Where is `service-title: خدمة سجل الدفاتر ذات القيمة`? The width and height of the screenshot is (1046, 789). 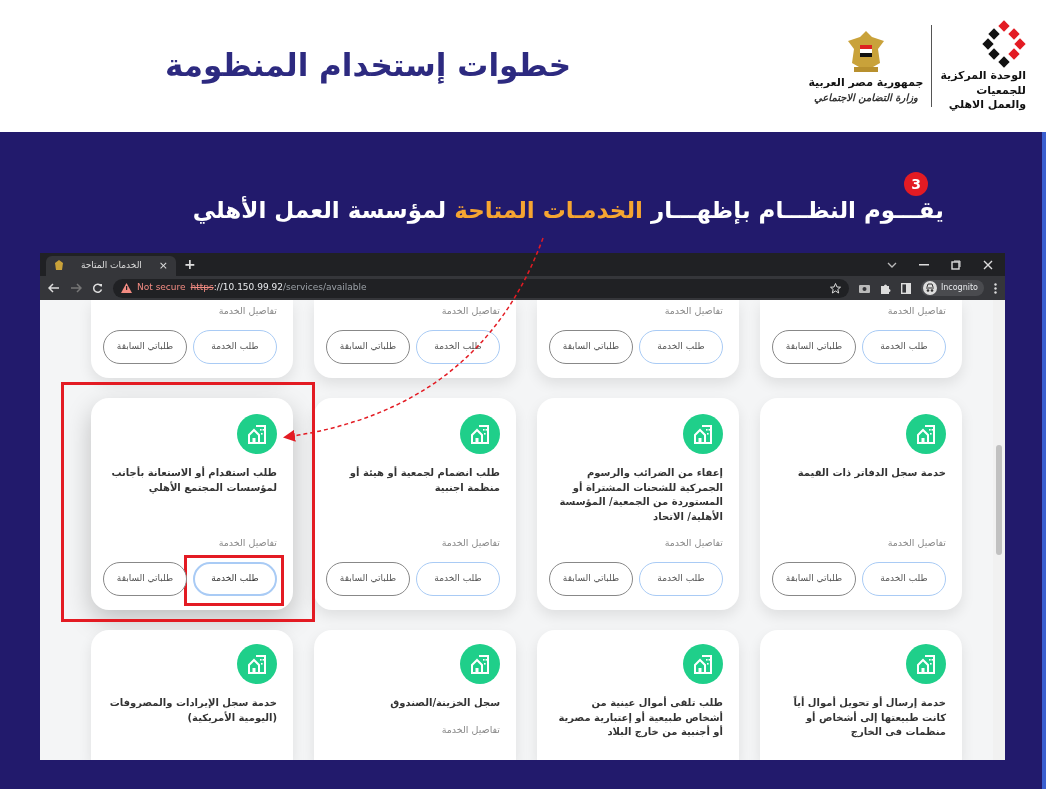
service-title: خدمة سجل الدفاتر ذات القيمة is located at coordinates (871, 473).